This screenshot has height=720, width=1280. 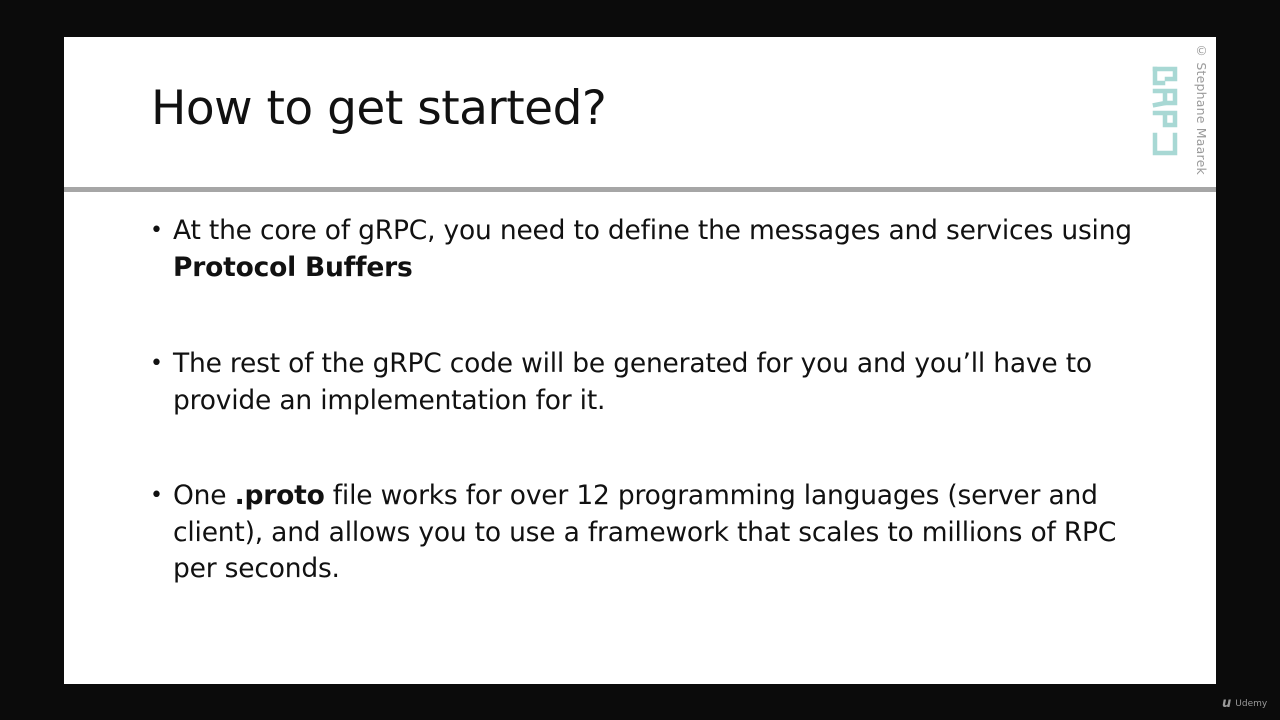 I want to click on copyright-notice: © Stephane Maarek, so click(x=1201, y=109).